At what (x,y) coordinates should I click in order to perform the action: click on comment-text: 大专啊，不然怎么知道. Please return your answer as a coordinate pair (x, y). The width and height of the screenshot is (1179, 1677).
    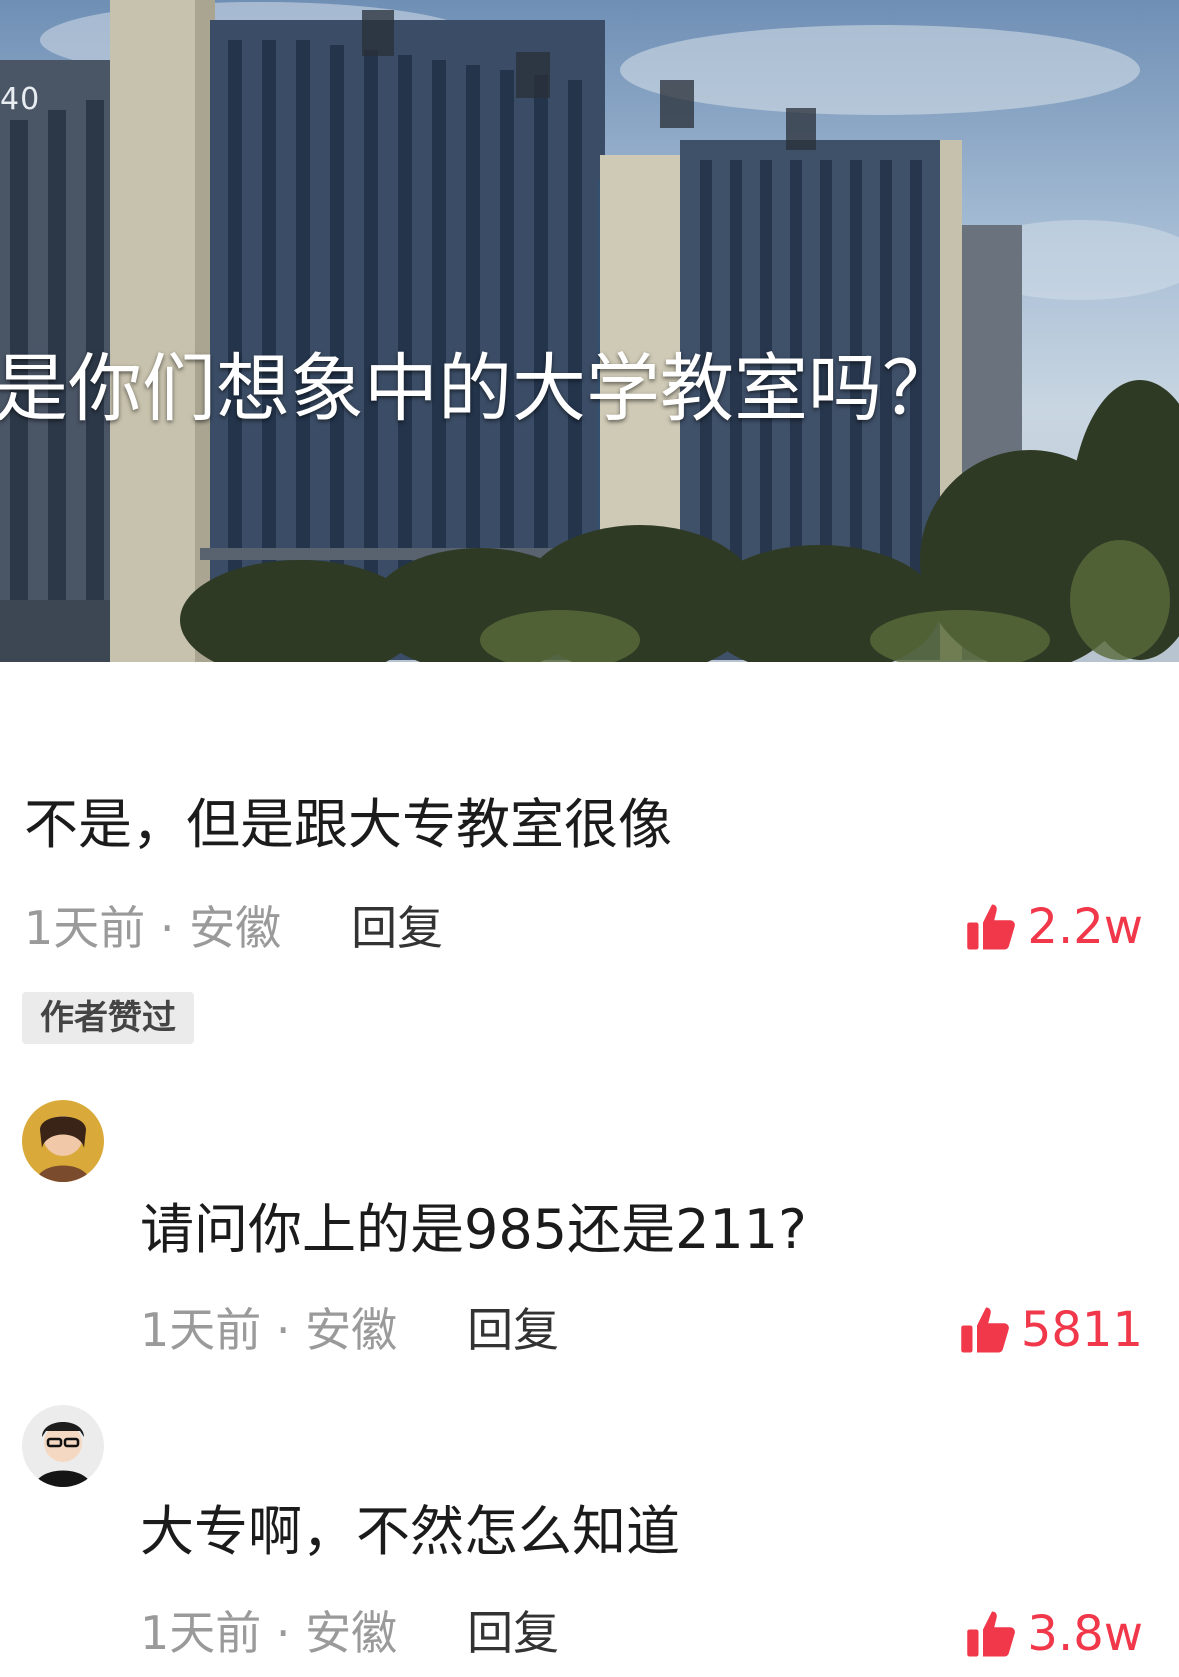
    Looking at the image, I should click on (410, 1531).